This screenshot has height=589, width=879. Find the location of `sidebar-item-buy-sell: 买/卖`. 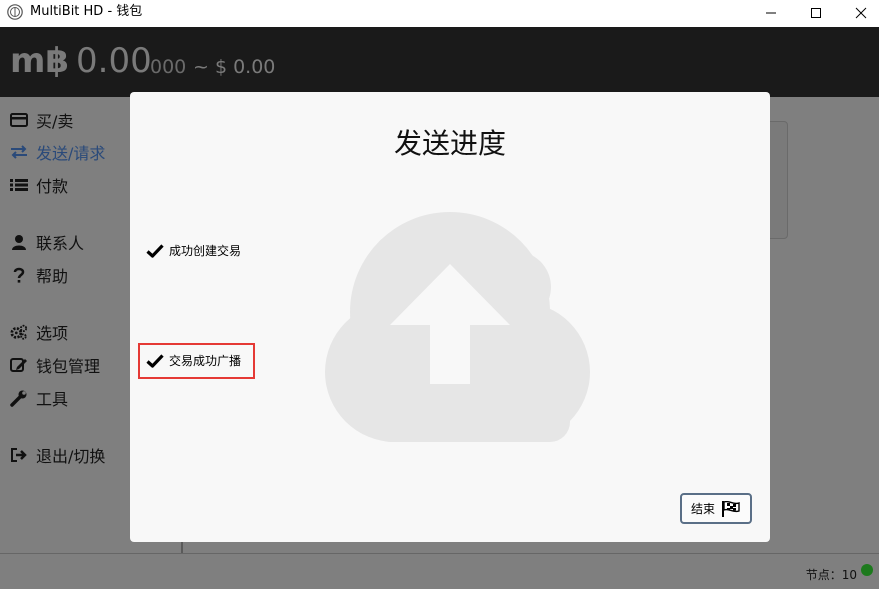

sidebar-item-buy-sell: 买/卖 is located at coordinates (41, 120).